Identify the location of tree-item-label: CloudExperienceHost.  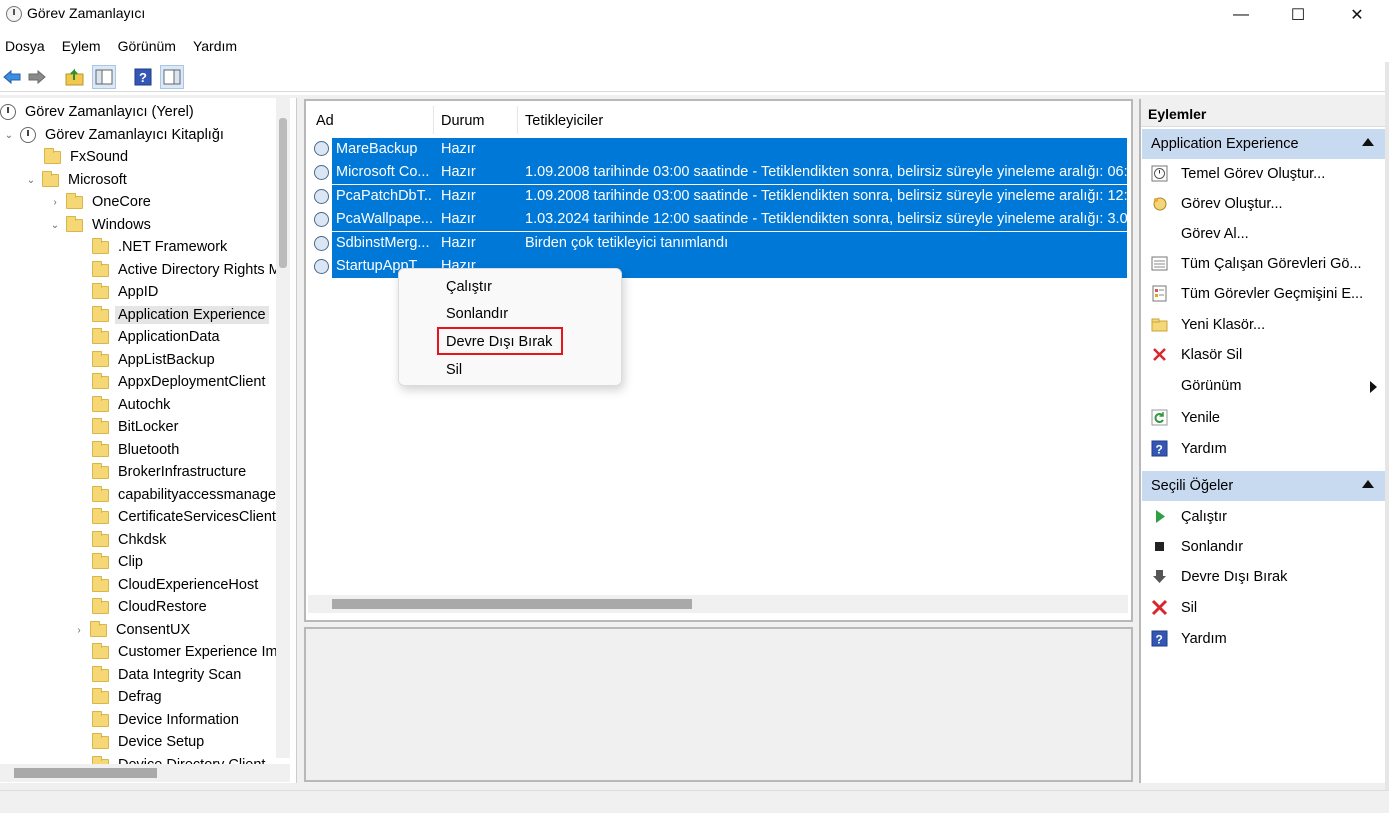
(188, 585).